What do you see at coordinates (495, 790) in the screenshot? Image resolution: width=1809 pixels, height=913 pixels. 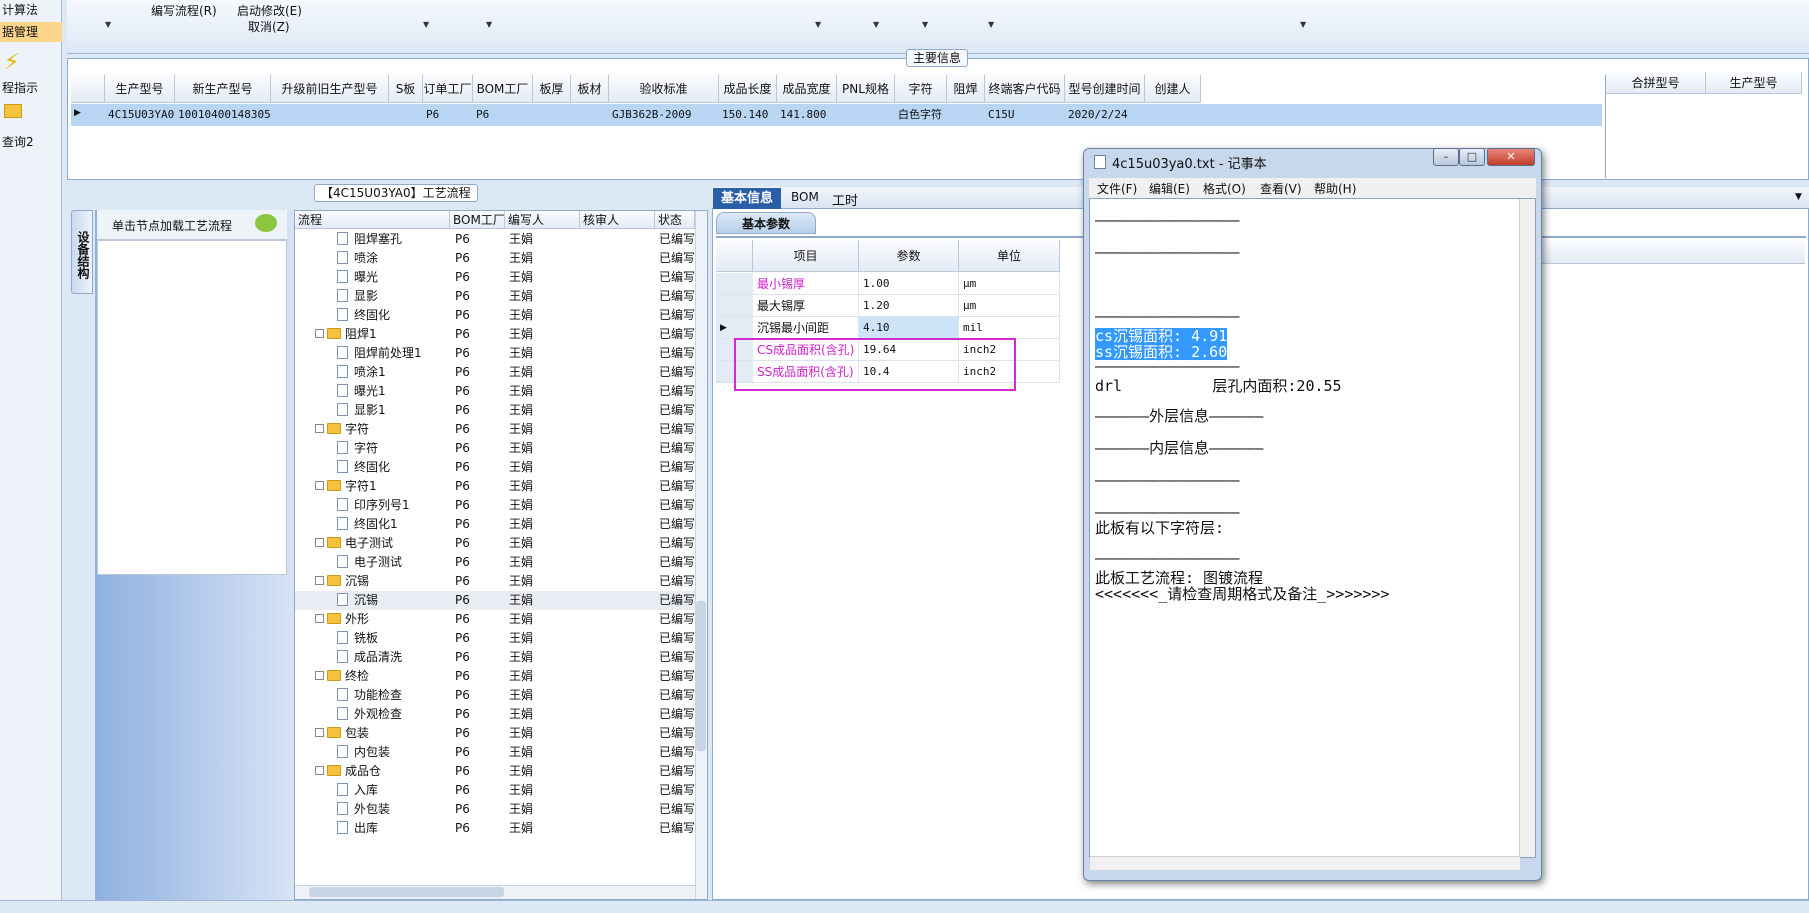 I see `tree-row: 入库 P6 王娟 已编写` at bounding box center [495, 790].